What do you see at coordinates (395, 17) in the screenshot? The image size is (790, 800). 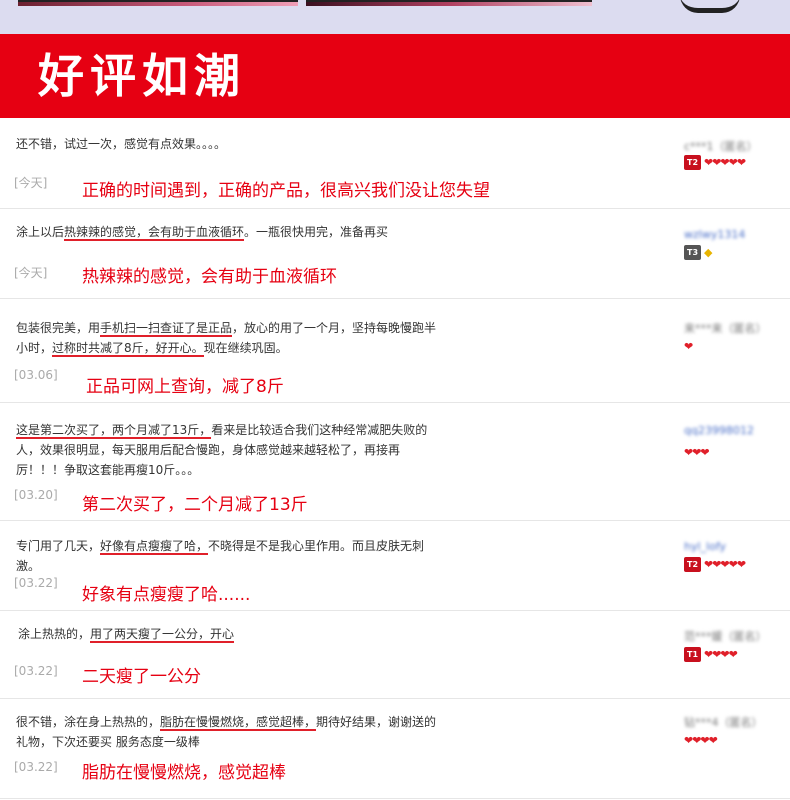 I see `top-thumbnail-strip` at bounding box center [395, 17].